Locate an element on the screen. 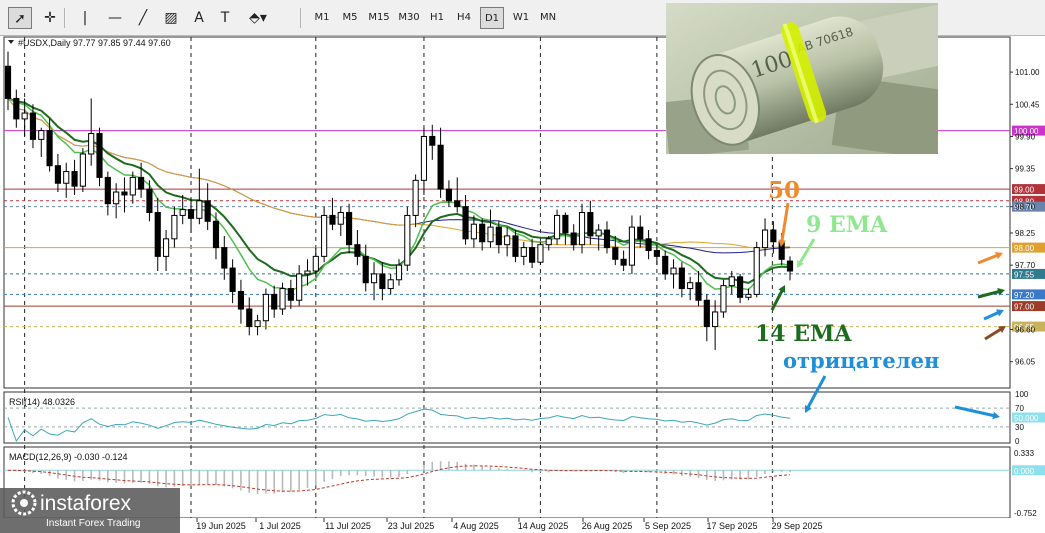  annotation-label: отрицателен is located at coordinates (861, 360).